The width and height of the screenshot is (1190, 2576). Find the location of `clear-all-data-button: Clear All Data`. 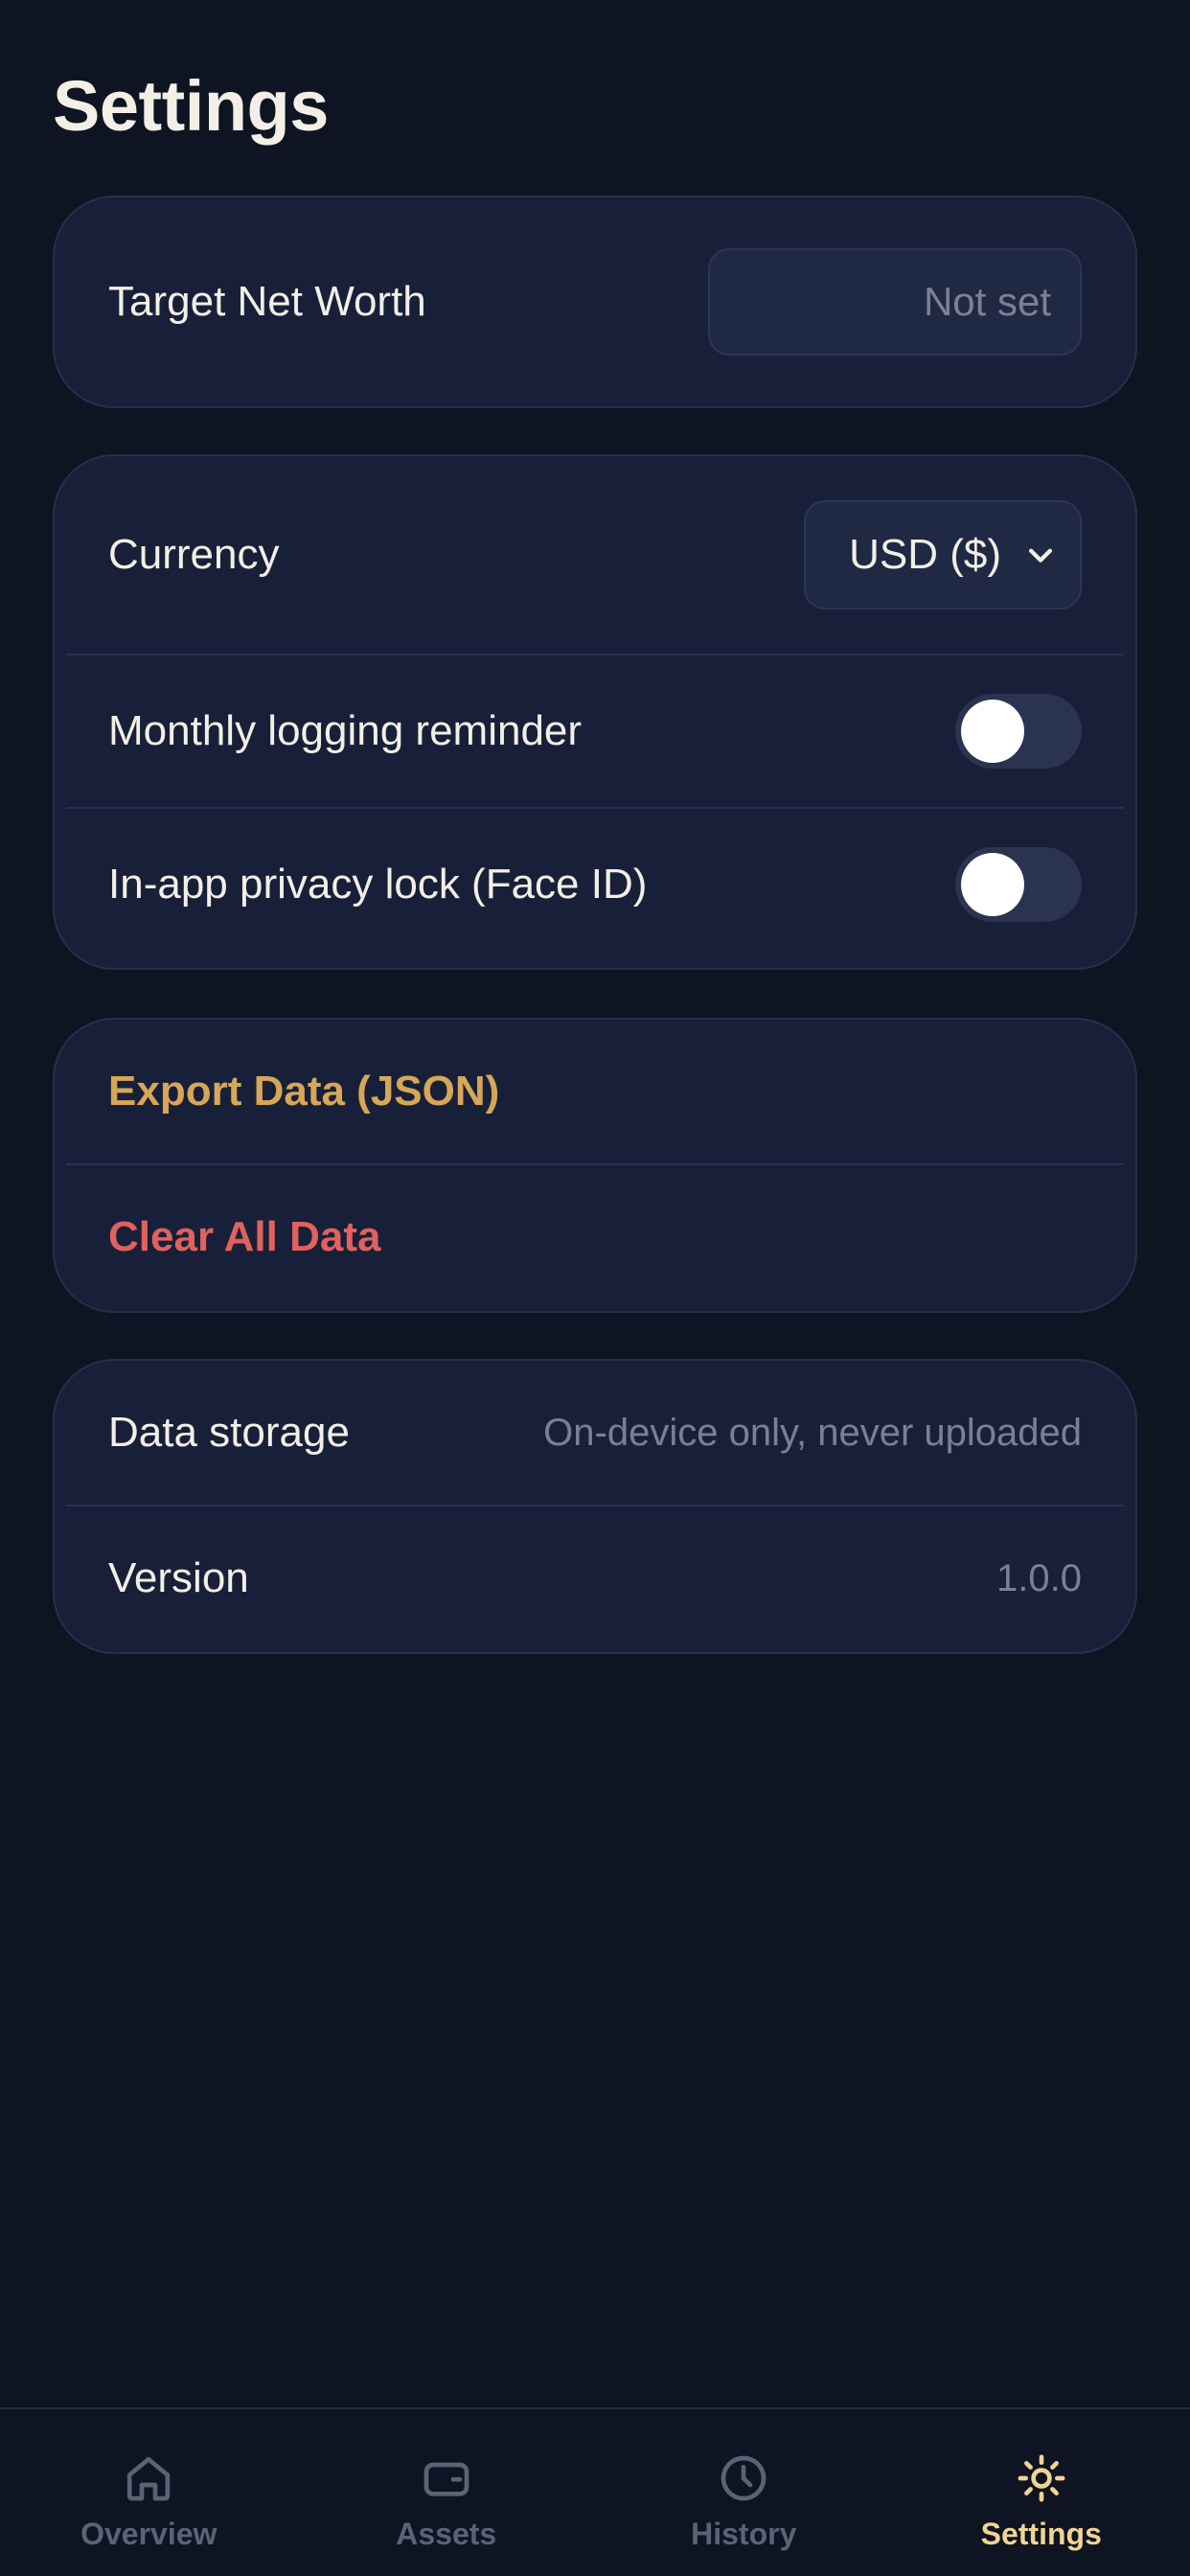

clear-all-data-button: Clear All Data is located at coordinates (595, 1237).